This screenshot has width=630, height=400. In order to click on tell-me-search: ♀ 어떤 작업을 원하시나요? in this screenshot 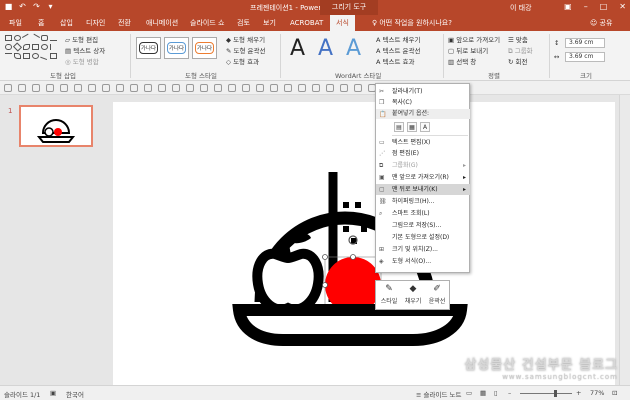, I will do `click(412, 23)`.